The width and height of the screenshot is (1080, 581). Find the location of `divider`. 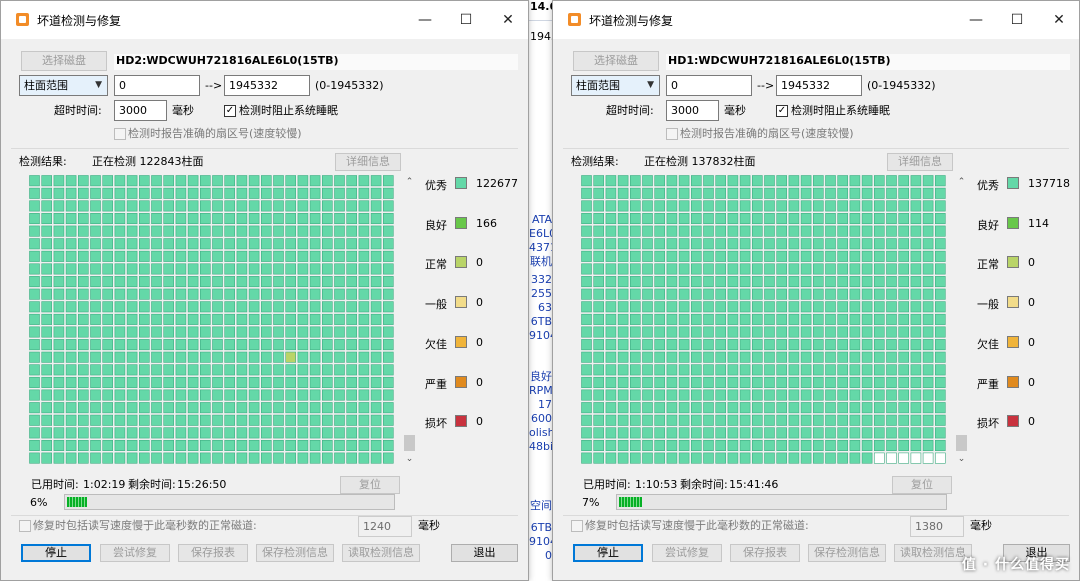

divider is located at coordinates (264, 515).